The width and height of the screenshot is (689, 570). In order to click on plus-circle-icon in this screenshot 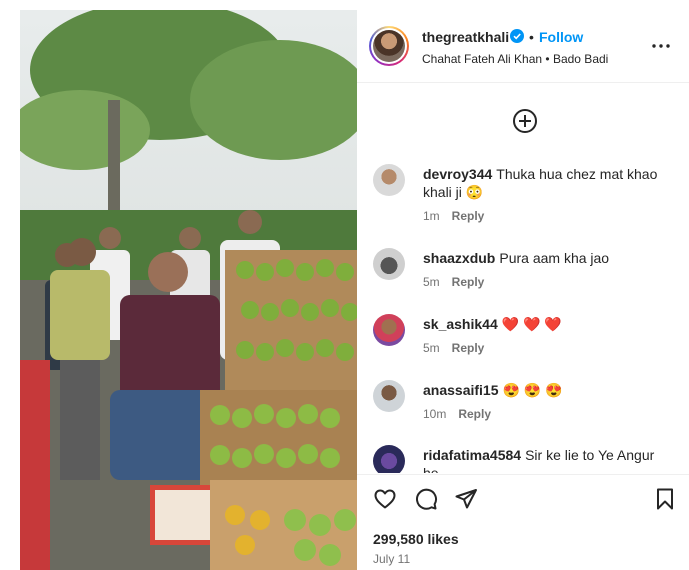, I will do `click(525, 121)`.